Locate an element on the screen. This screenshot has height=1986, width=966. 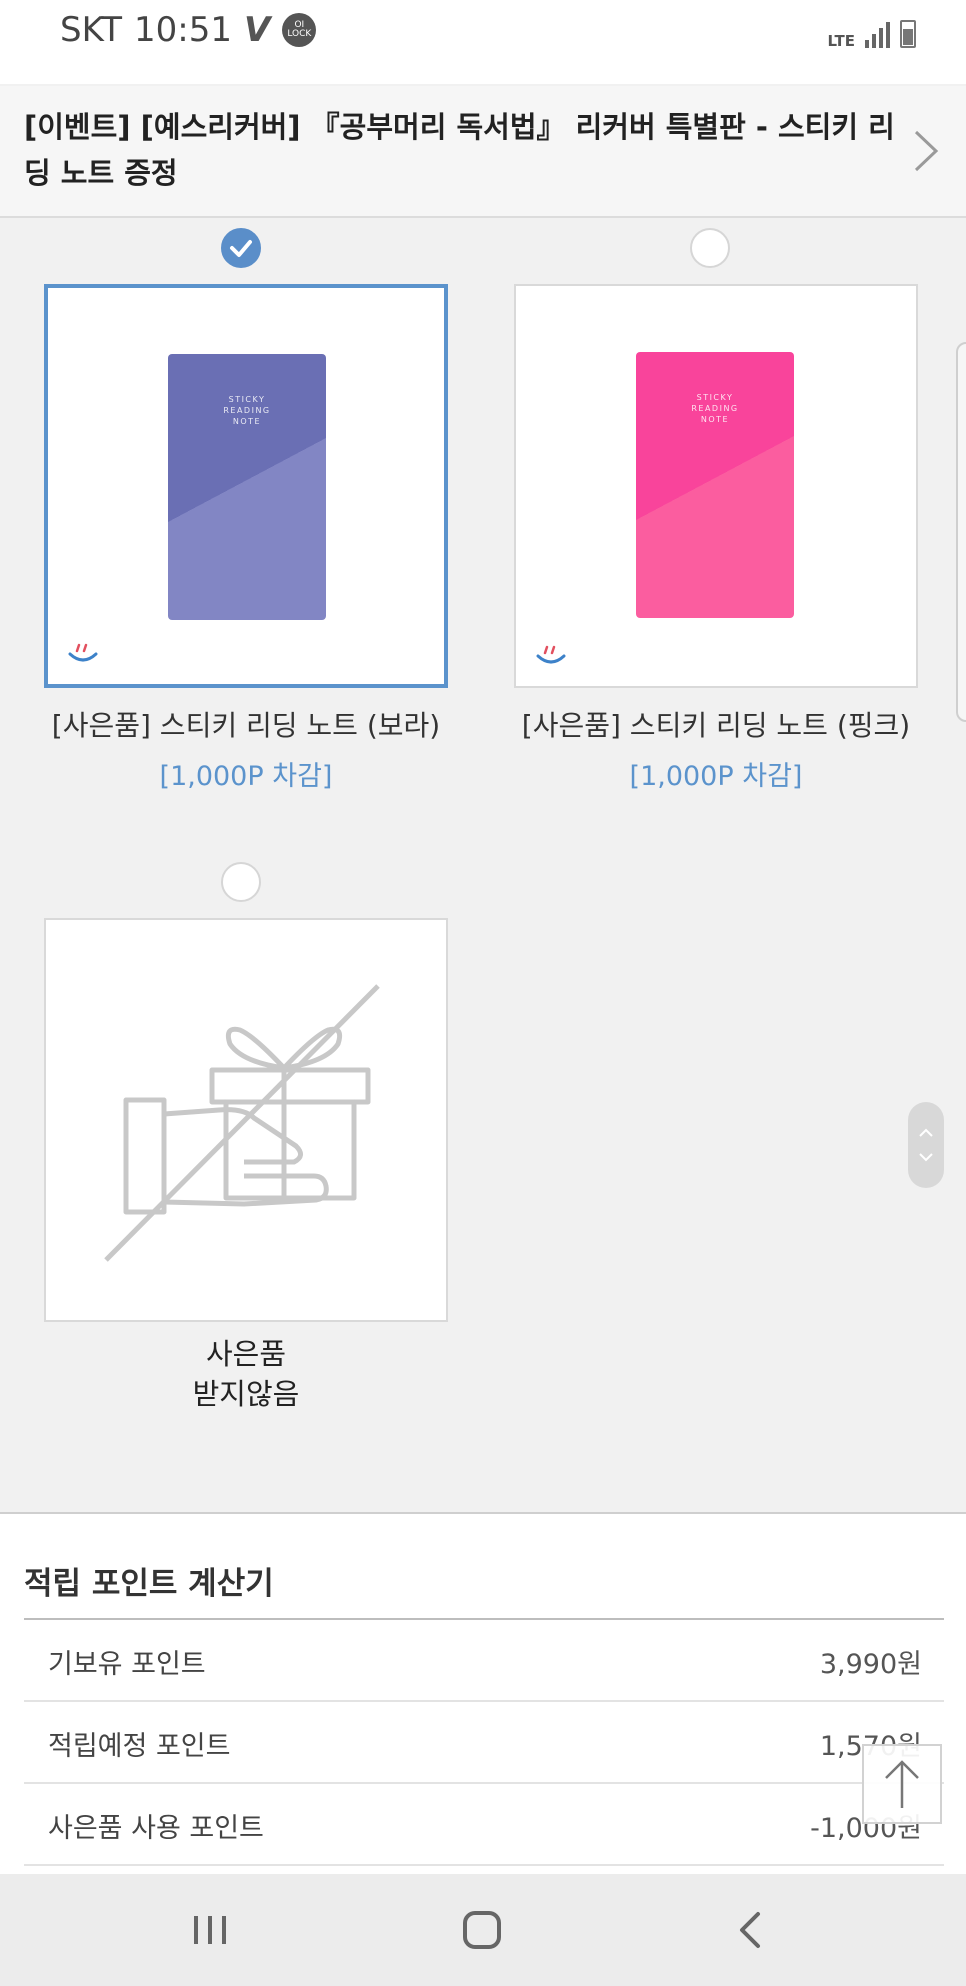
home-icon is located at coordinates (482, 1930).